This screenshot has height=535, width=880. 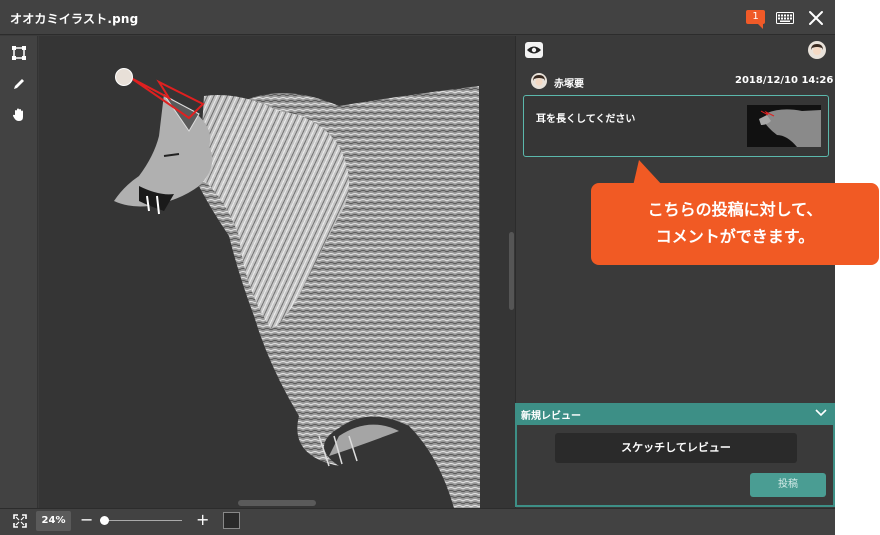 I want to click on zoom-slider-thumb, so click(x=104, y=520).